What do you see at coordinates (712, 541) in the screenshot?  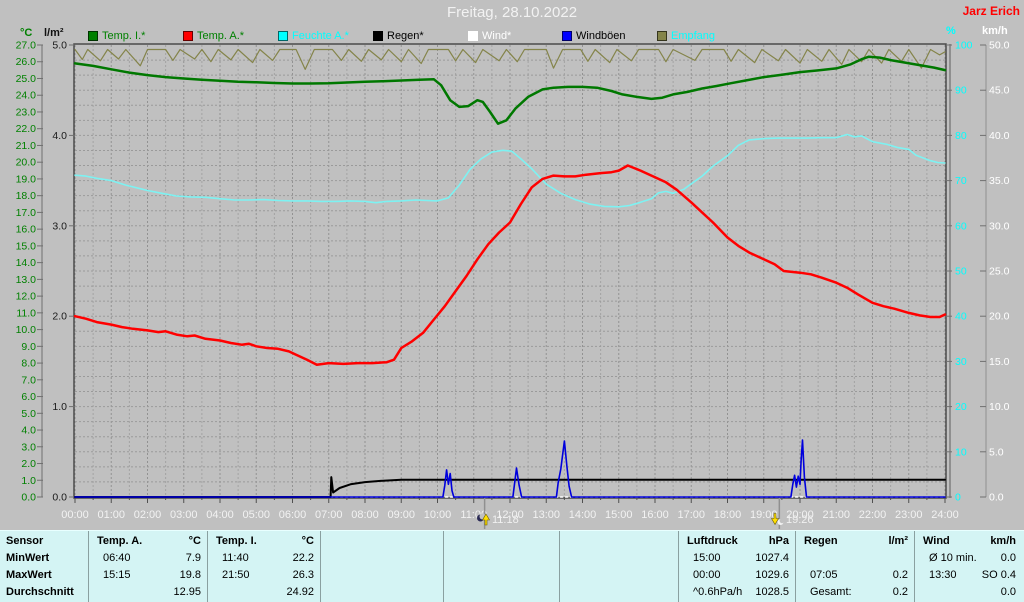 I see `table-column-name: Luftdruck` at bounding box center [712, 541].